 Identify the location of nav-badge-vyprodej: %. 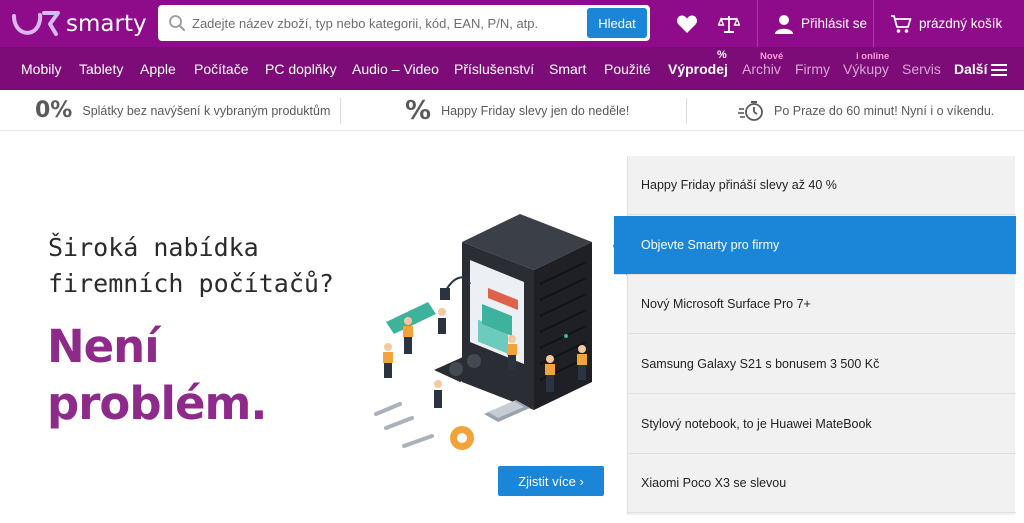
(722, 55).